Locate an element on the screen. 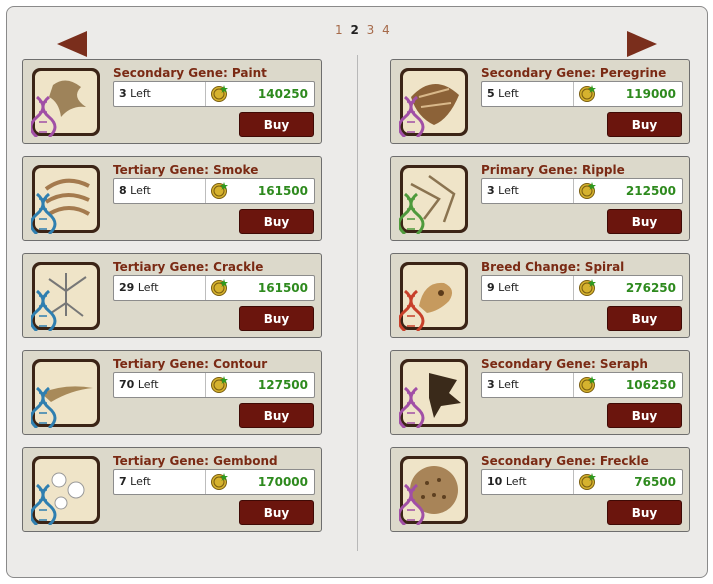 Image resolution: width=713 pixels, height=584 pixels. item-info-bar: 3 Left 106250 is located at coordinates (582, 385).